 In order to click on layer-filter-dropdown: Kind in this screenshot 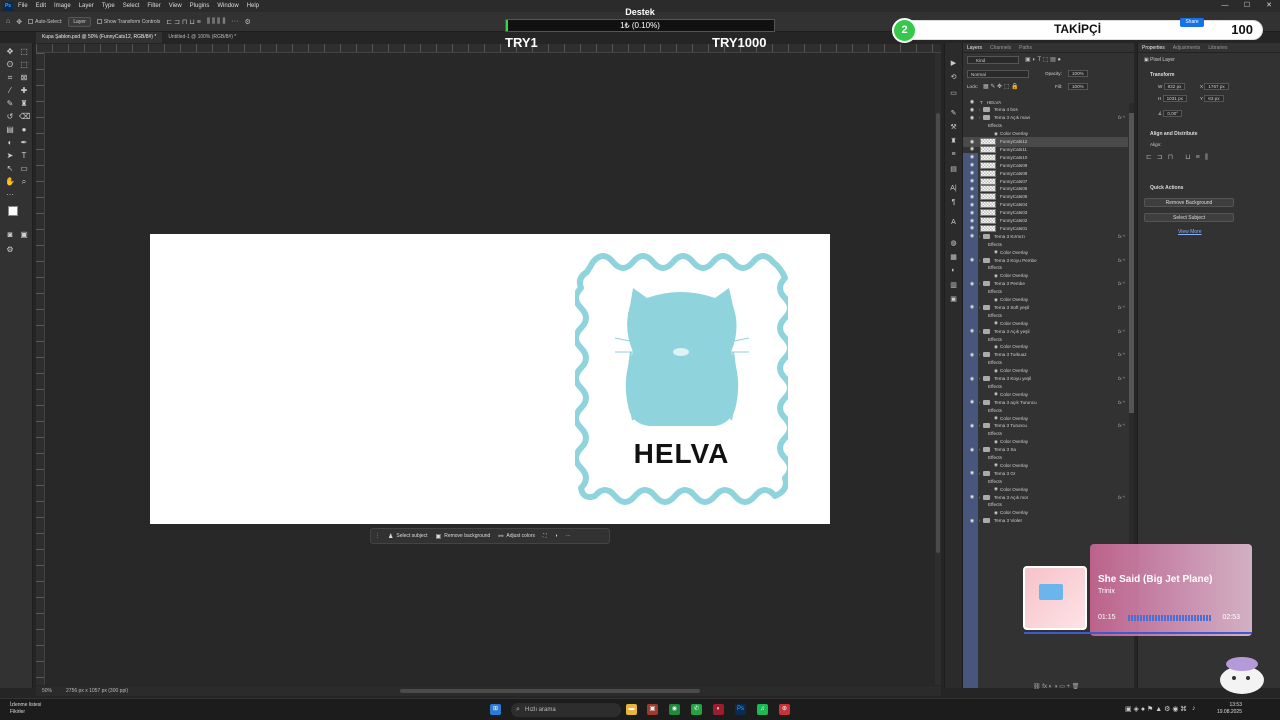, I will do `click(993, 60)`.